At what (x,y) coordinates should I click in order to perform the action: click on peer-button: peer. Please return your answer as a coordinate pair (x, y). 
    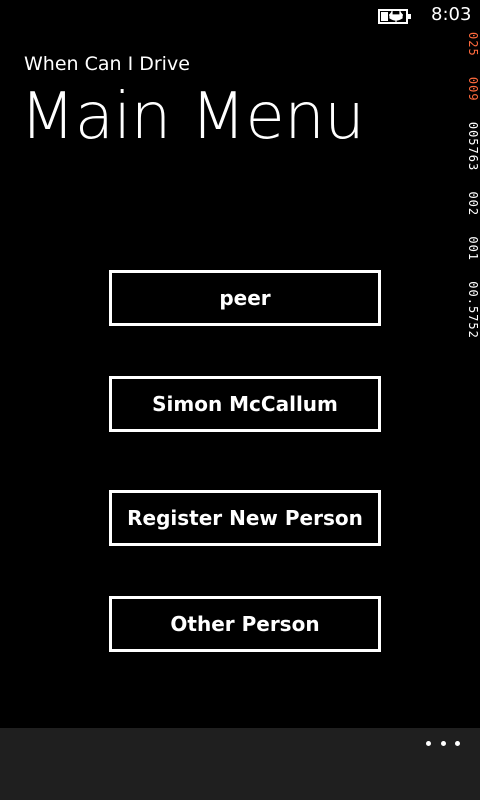
    Looking at the image, I should click on (245, 298).